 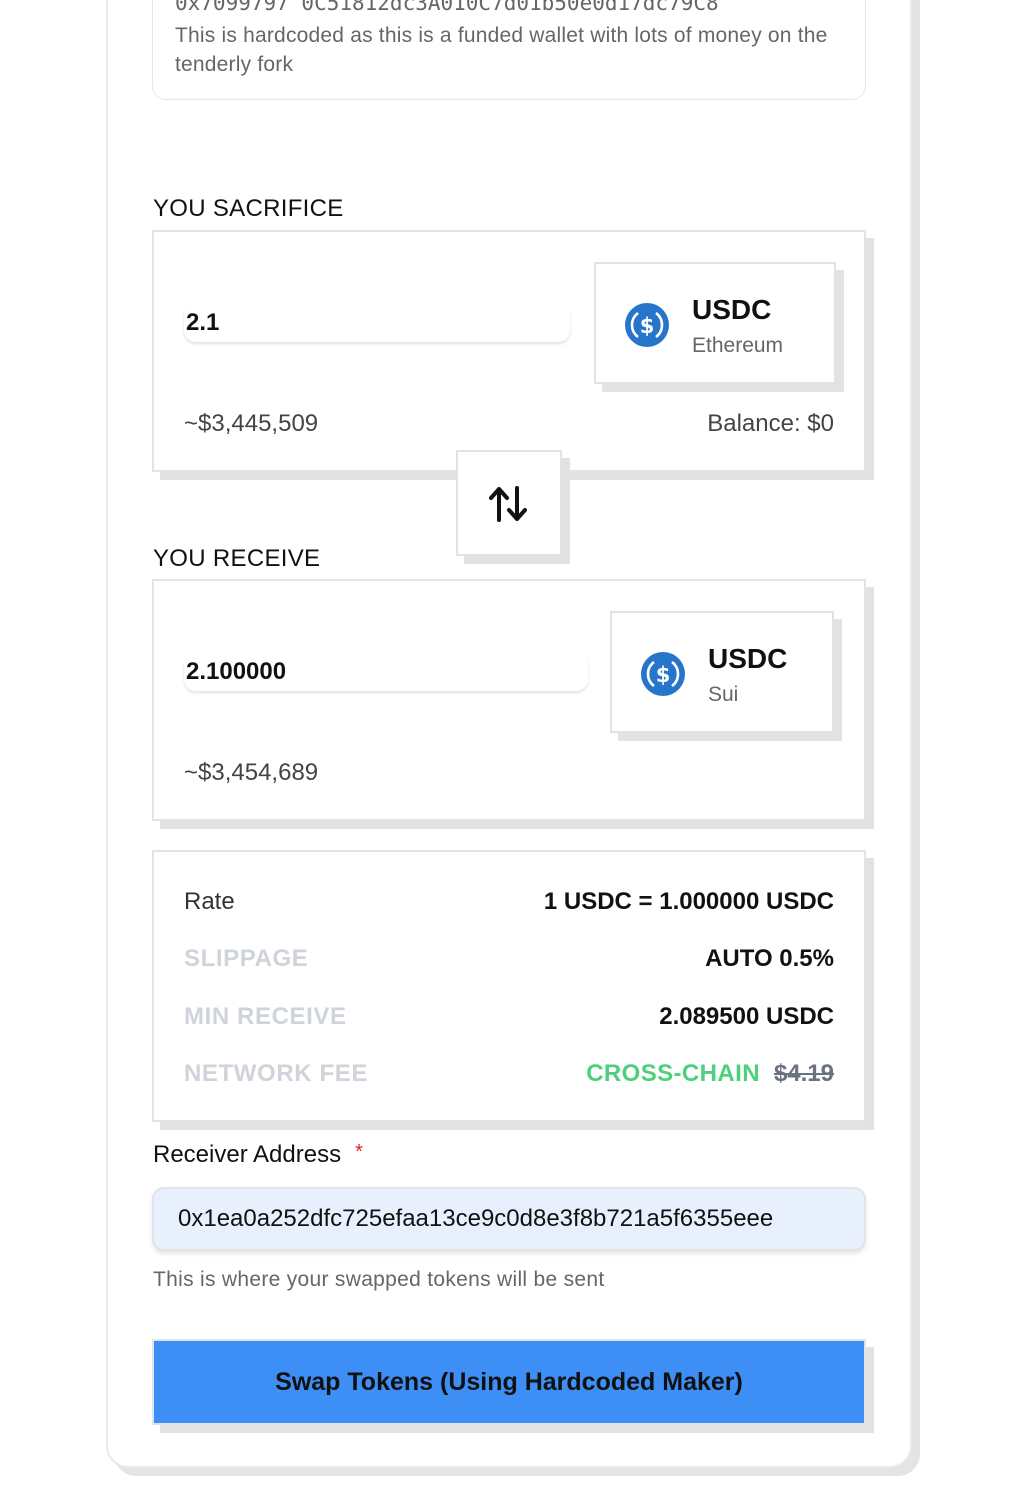 I want to click on slippage-row: SLIPPAGE AUTO 0.5%, so click(x=509, y=960).